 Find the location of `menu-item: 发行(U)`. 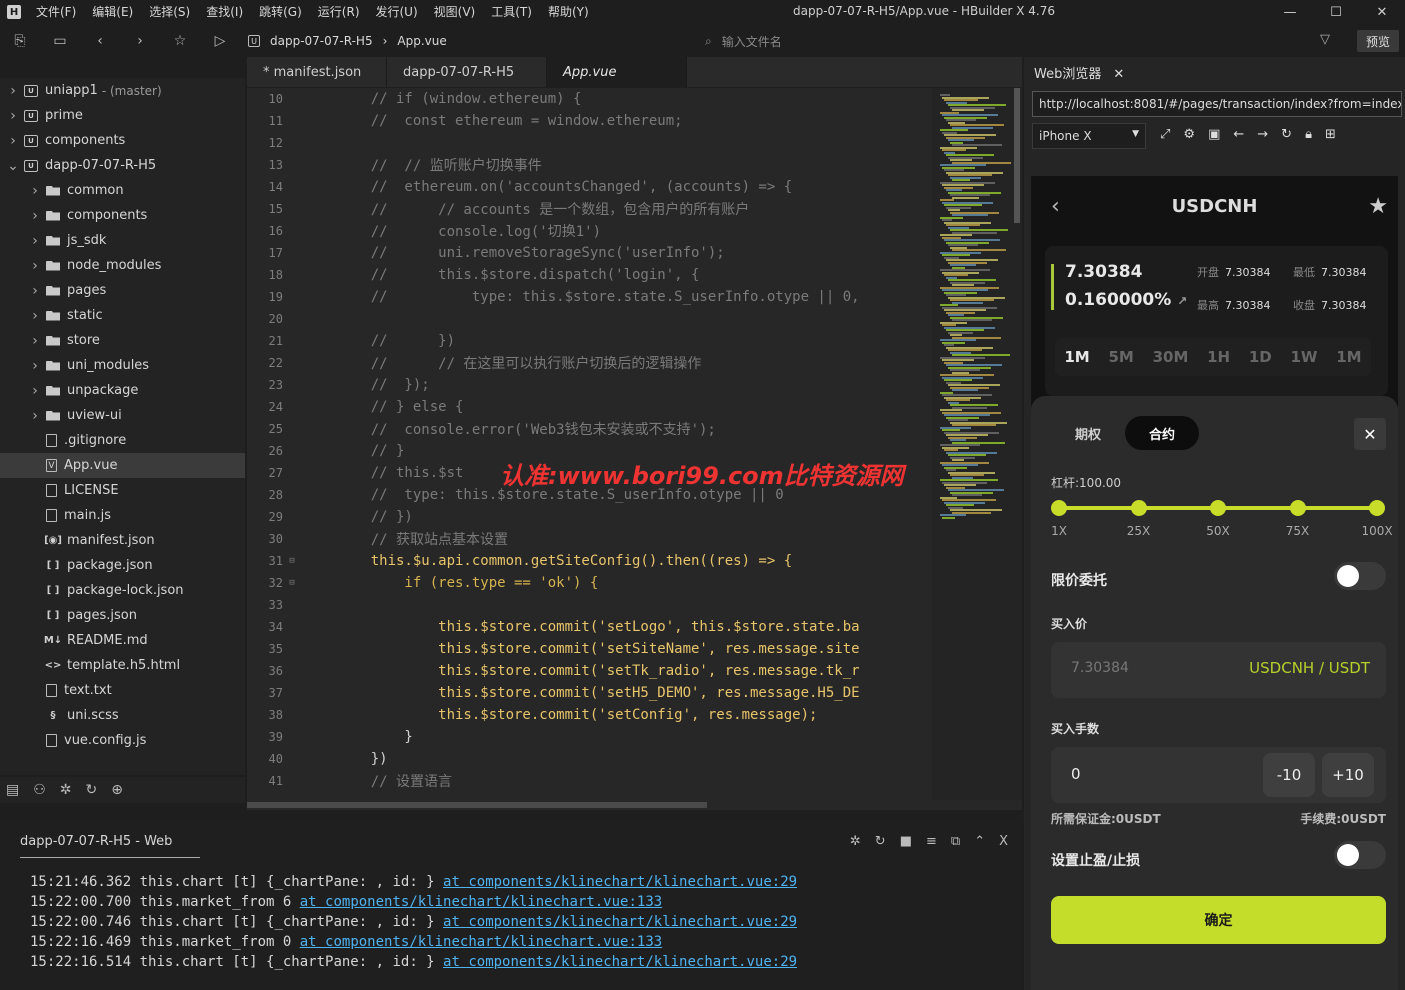

menu-item: 发行(U) is located at coordinates (397, 12).